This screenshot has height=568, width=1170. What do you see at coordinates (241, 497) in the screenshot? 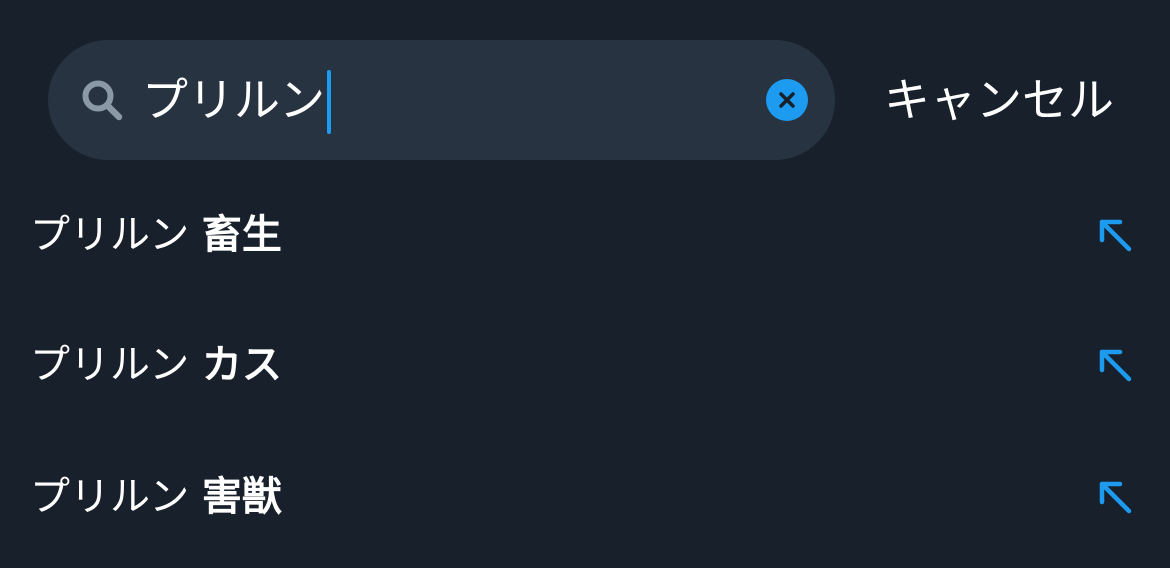
I see `suggestion-completion: 害獣` at bounding box center [241, 497].